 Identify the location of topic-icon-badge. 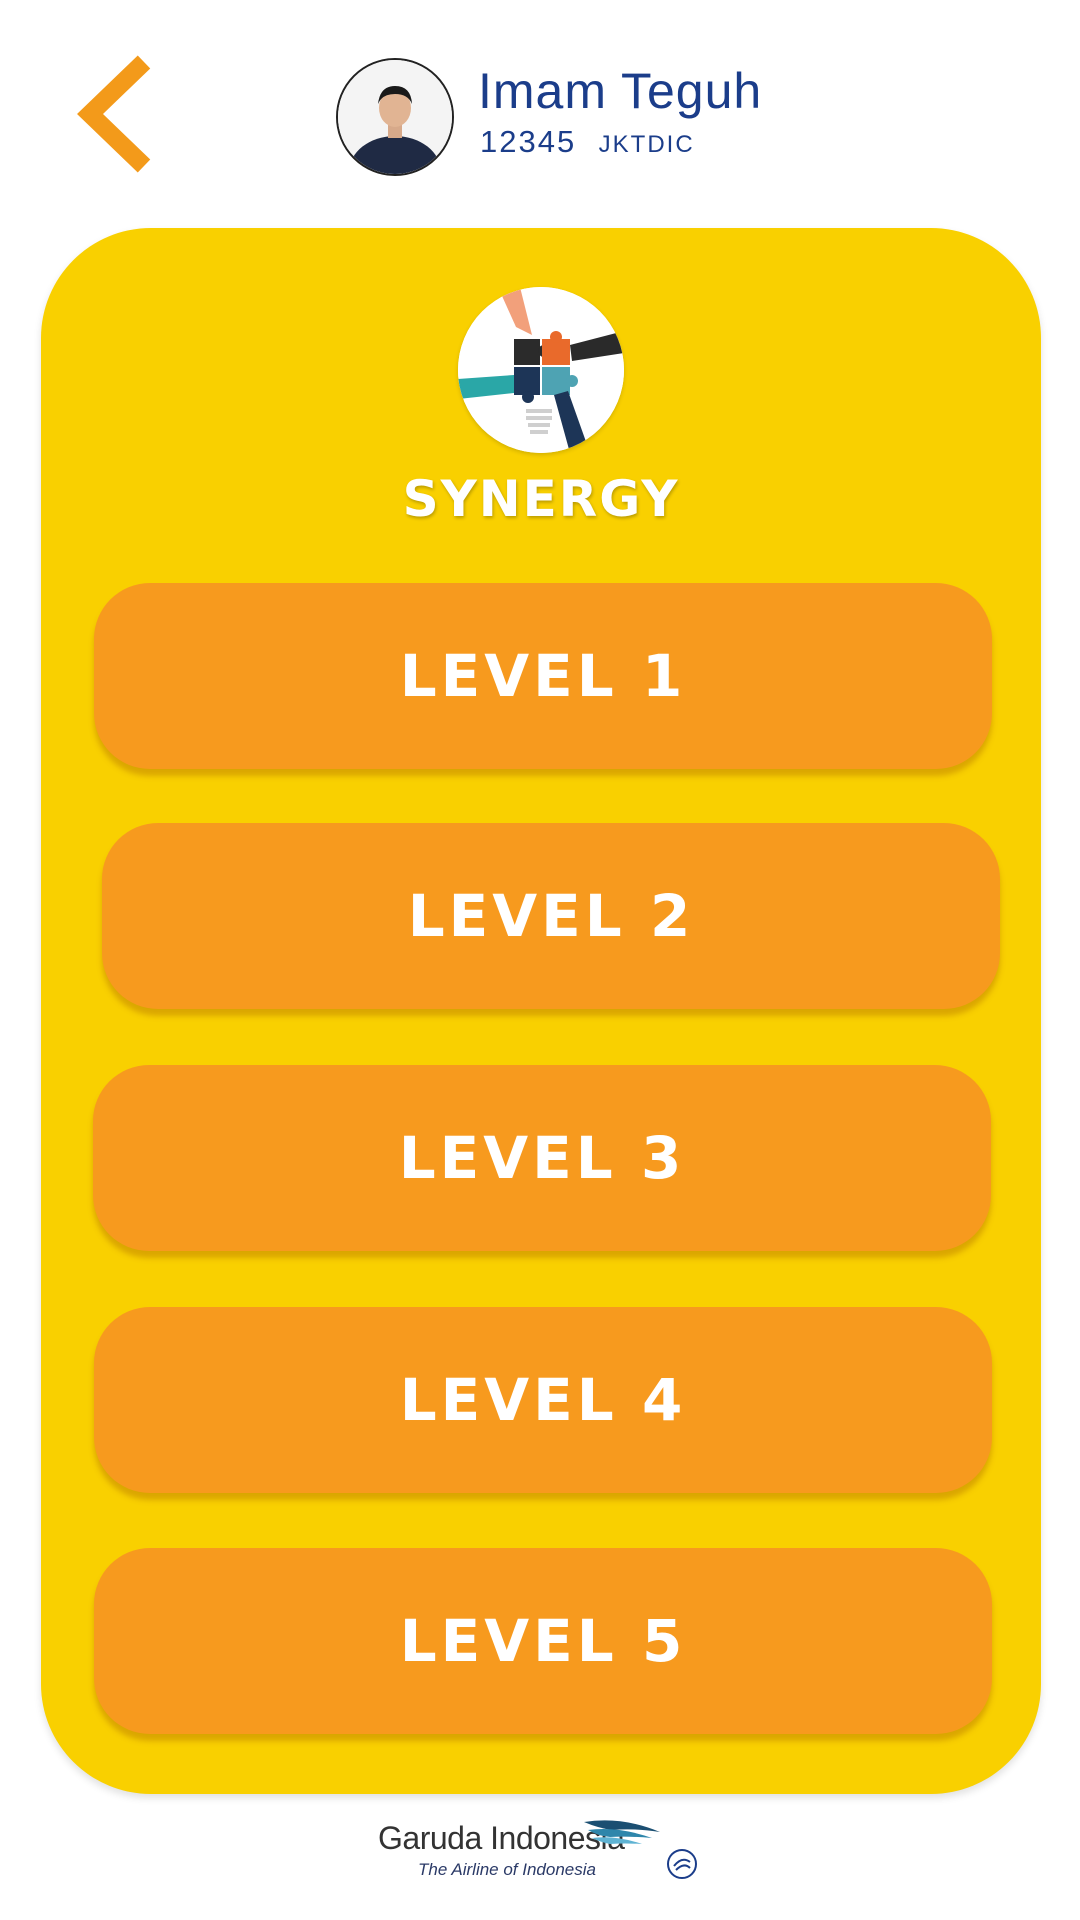
(541, 370).